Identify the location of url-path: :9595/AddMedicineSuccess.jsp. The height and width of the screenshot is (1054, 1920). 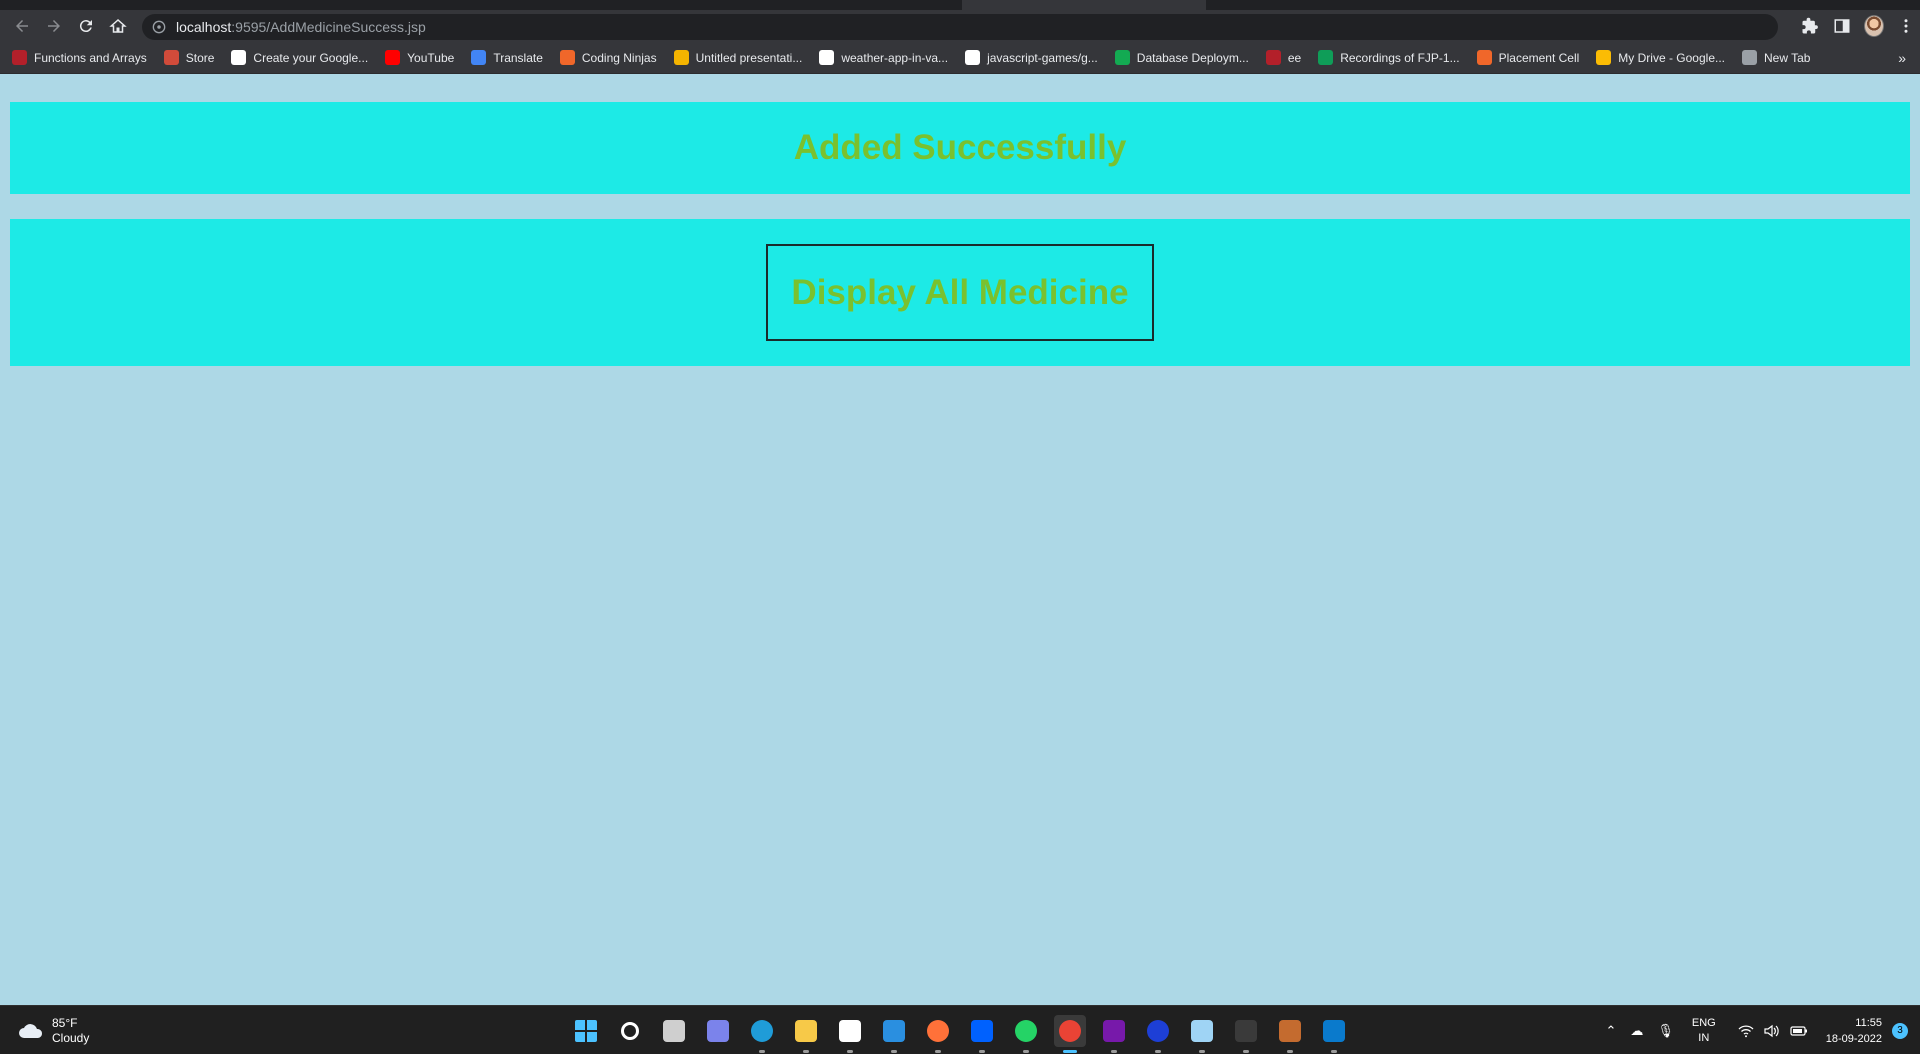
(328, 27).